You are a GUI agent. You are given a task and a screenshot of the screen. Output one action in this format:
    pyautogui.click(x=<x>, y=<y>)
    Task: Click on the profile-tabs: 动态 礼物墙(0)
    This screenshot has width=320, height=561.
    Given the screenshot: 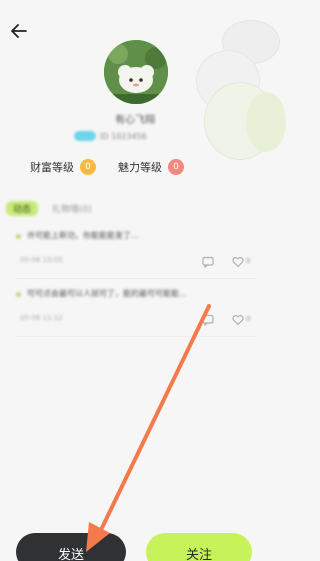 What is the action you would take?
    pyautogui.click(x=49, y=208)
    